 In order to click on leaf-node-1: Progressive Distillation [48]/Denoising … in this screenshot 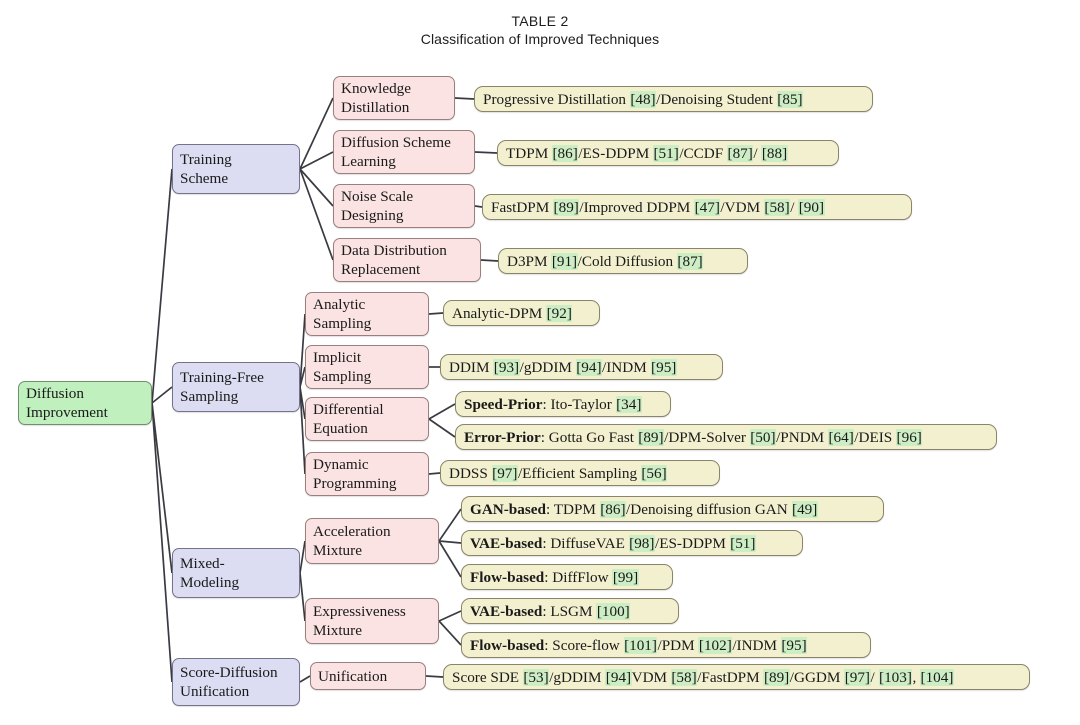, I will do `click(673, 99)`.